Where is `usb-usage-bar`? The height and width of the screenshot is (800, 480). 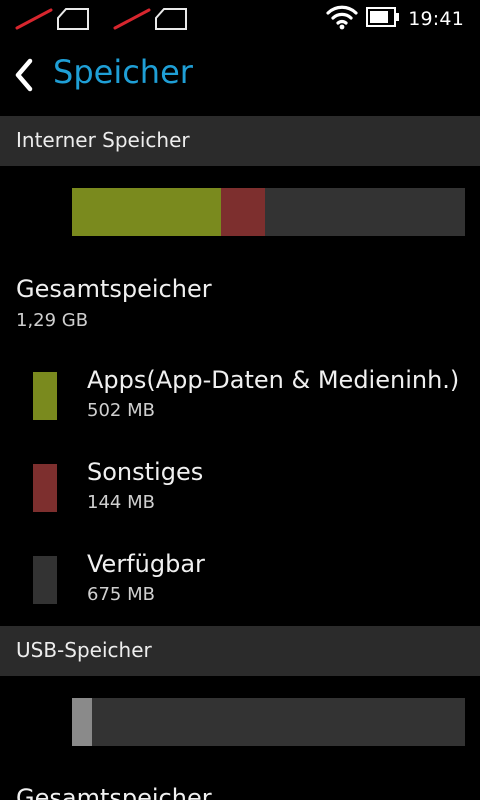 usb-usage-bar is located at coordinates (268, 722).